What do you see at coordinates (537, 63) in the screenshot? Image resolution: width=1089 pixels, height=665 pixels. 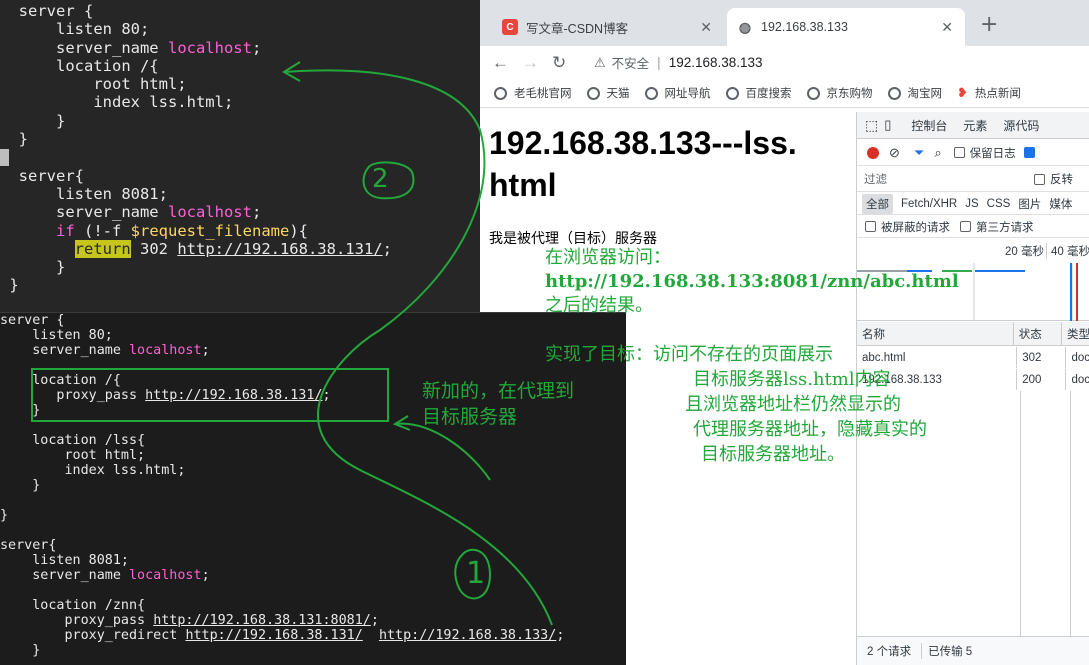 I see `forward-icon: →` at bounding box center [537, 63].